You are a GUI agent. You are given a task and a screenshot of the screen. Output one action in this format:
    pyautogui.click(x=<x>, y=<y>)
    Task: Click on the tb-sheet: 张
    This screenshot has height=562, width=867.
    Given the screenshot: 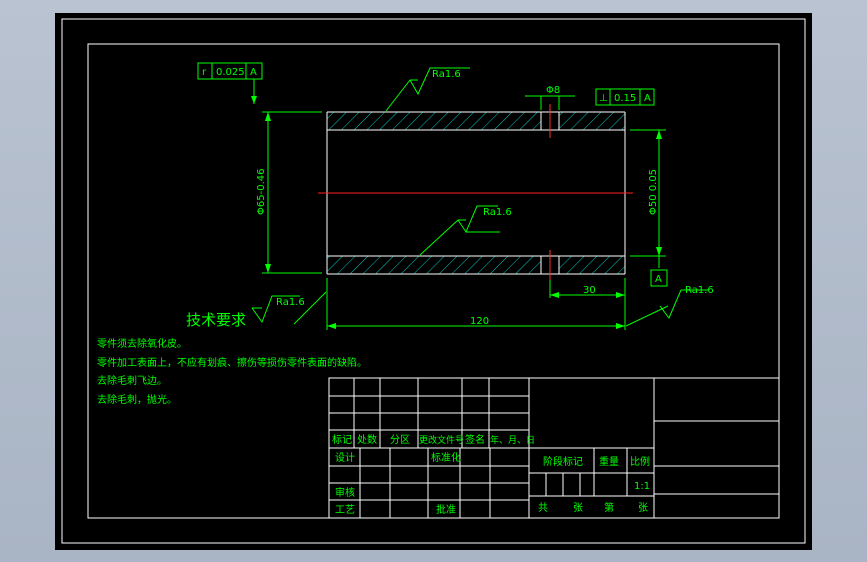 What is the action you would take?
    pyautogui.click(x=578, y=508)
    